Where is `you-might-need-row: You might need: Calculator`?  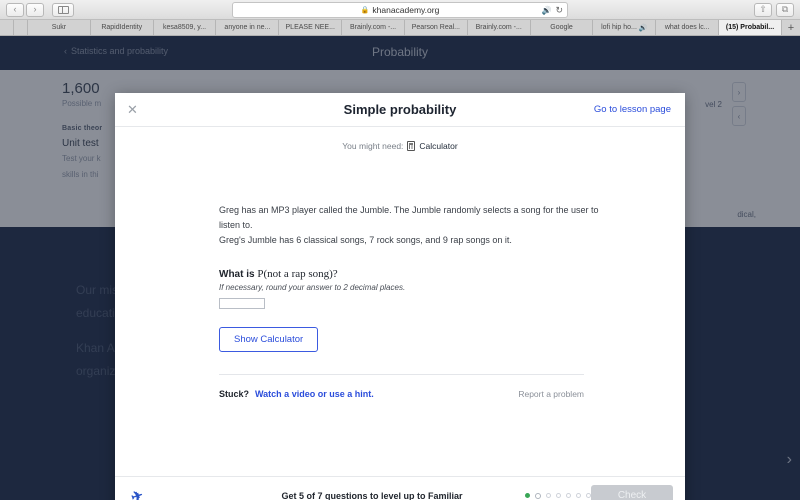
you-might-need-row: You might need: Calculator is located at coordinates (400, 146).